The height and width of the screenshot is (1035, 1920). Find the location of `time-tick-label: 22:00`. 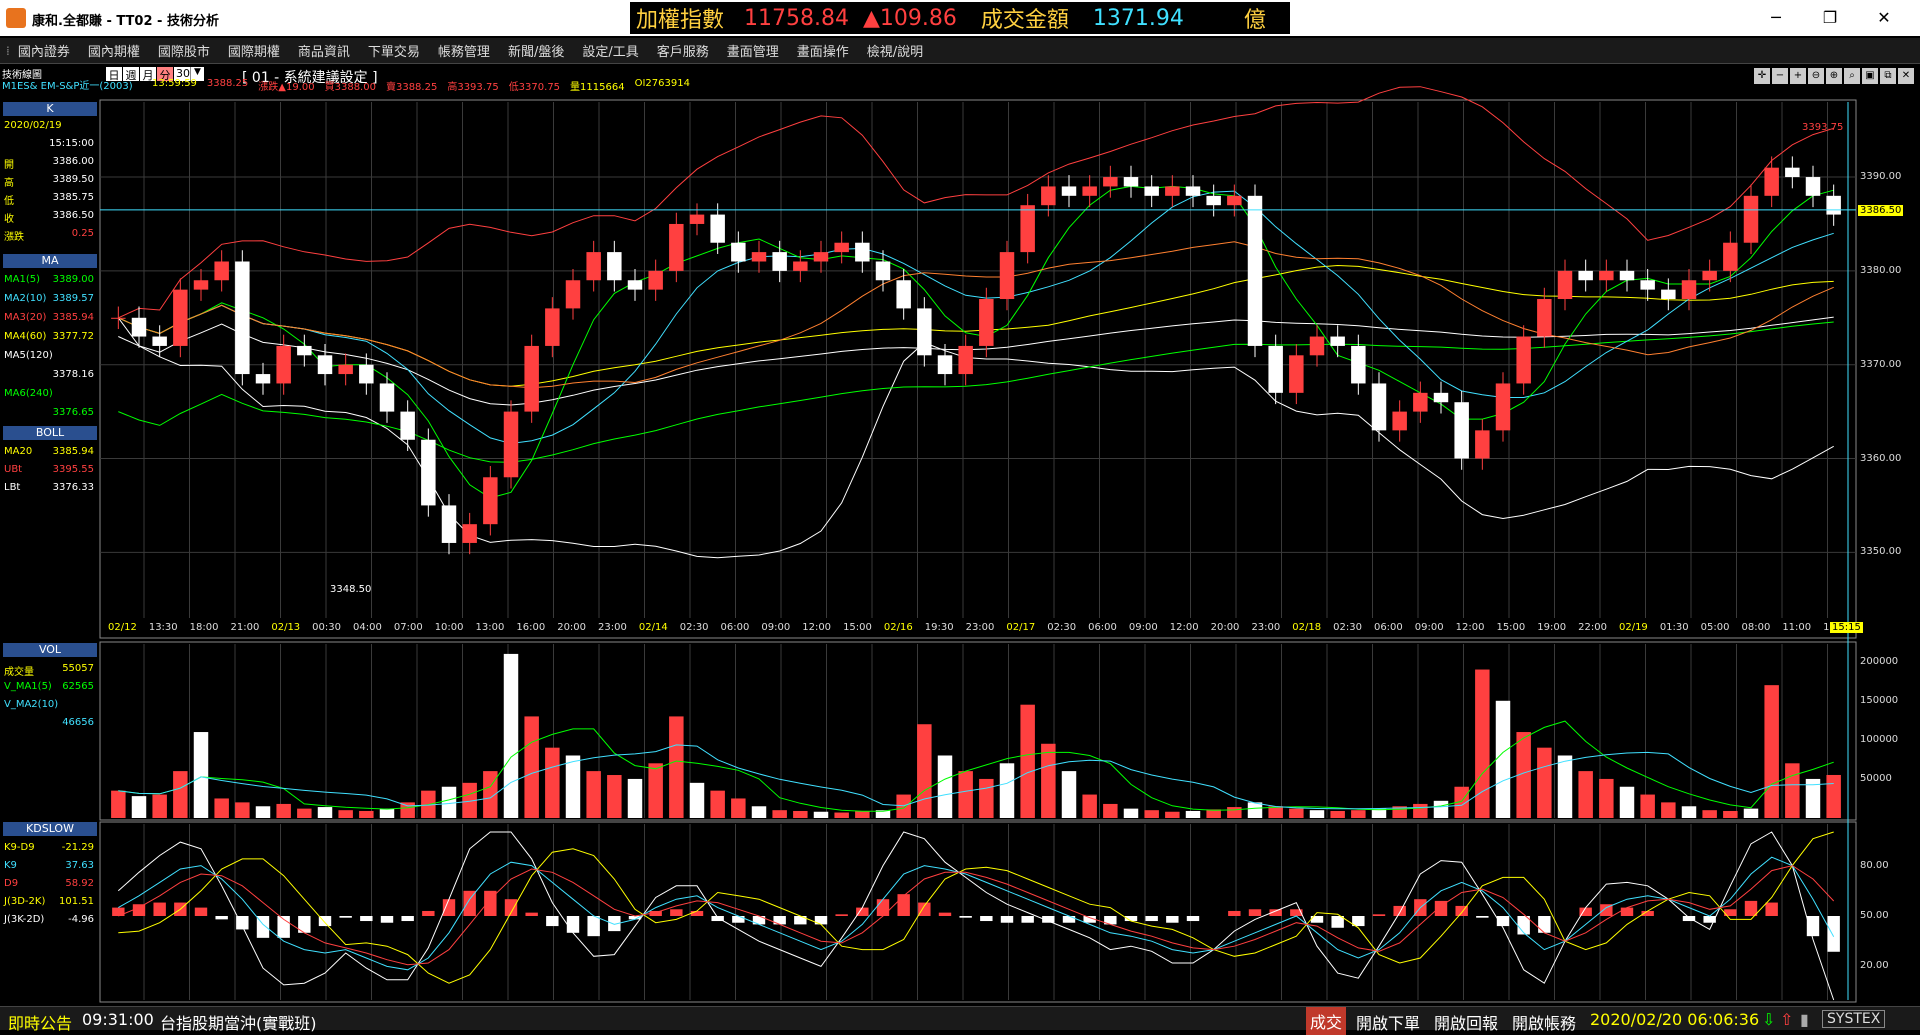

time-tick-label: 22:00 is located at coordinates (1592, 627).